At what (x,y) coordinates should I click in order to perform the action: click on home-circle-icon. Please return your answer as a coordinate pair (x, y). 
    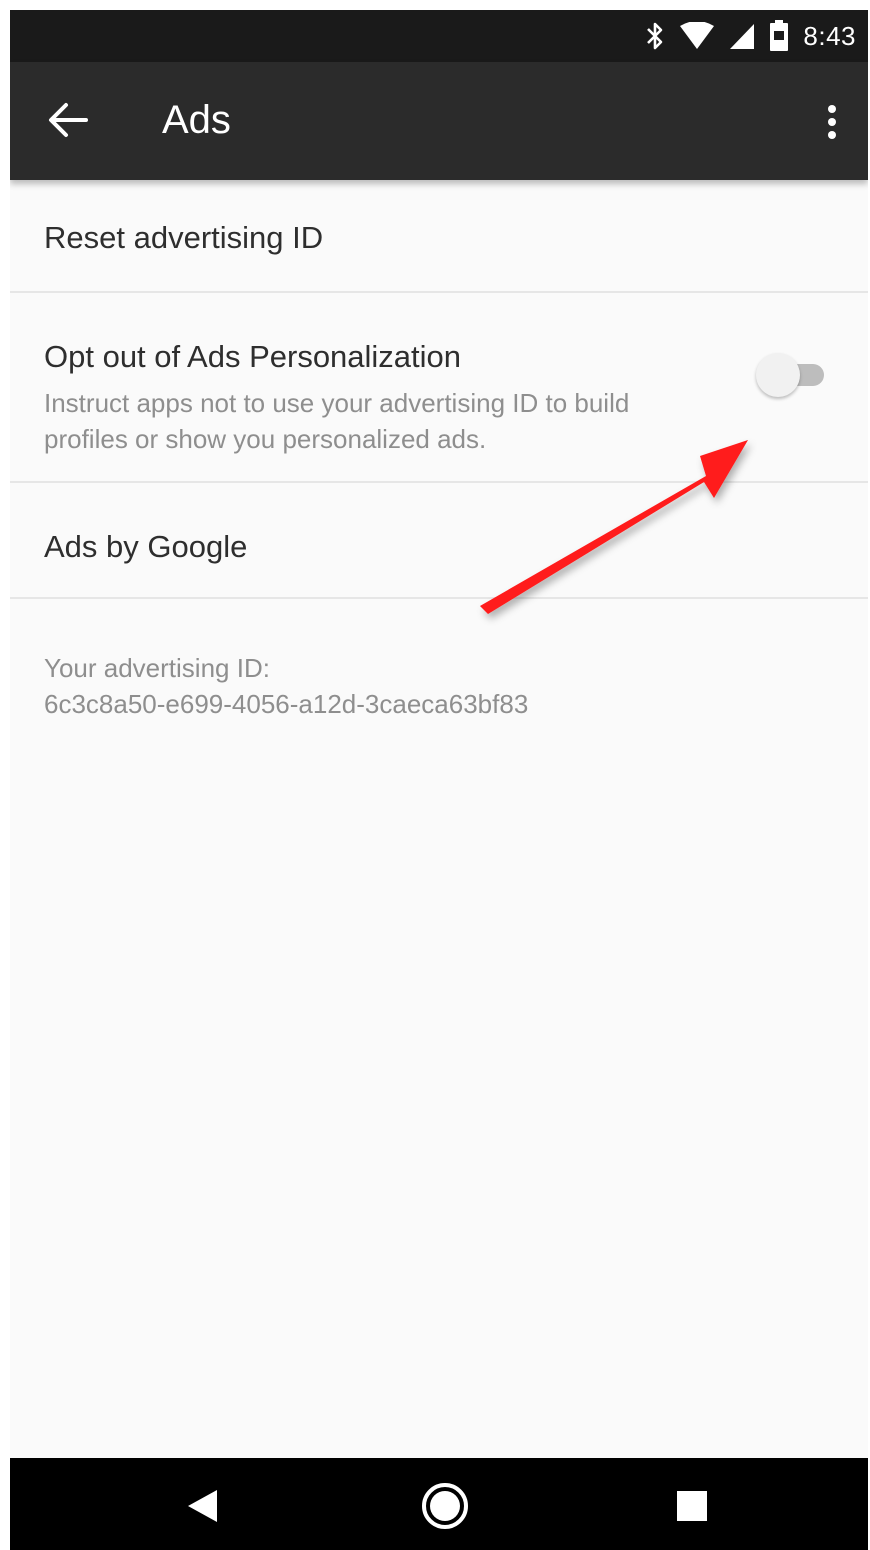
    Looking at the image, I should click on (445, 1508).